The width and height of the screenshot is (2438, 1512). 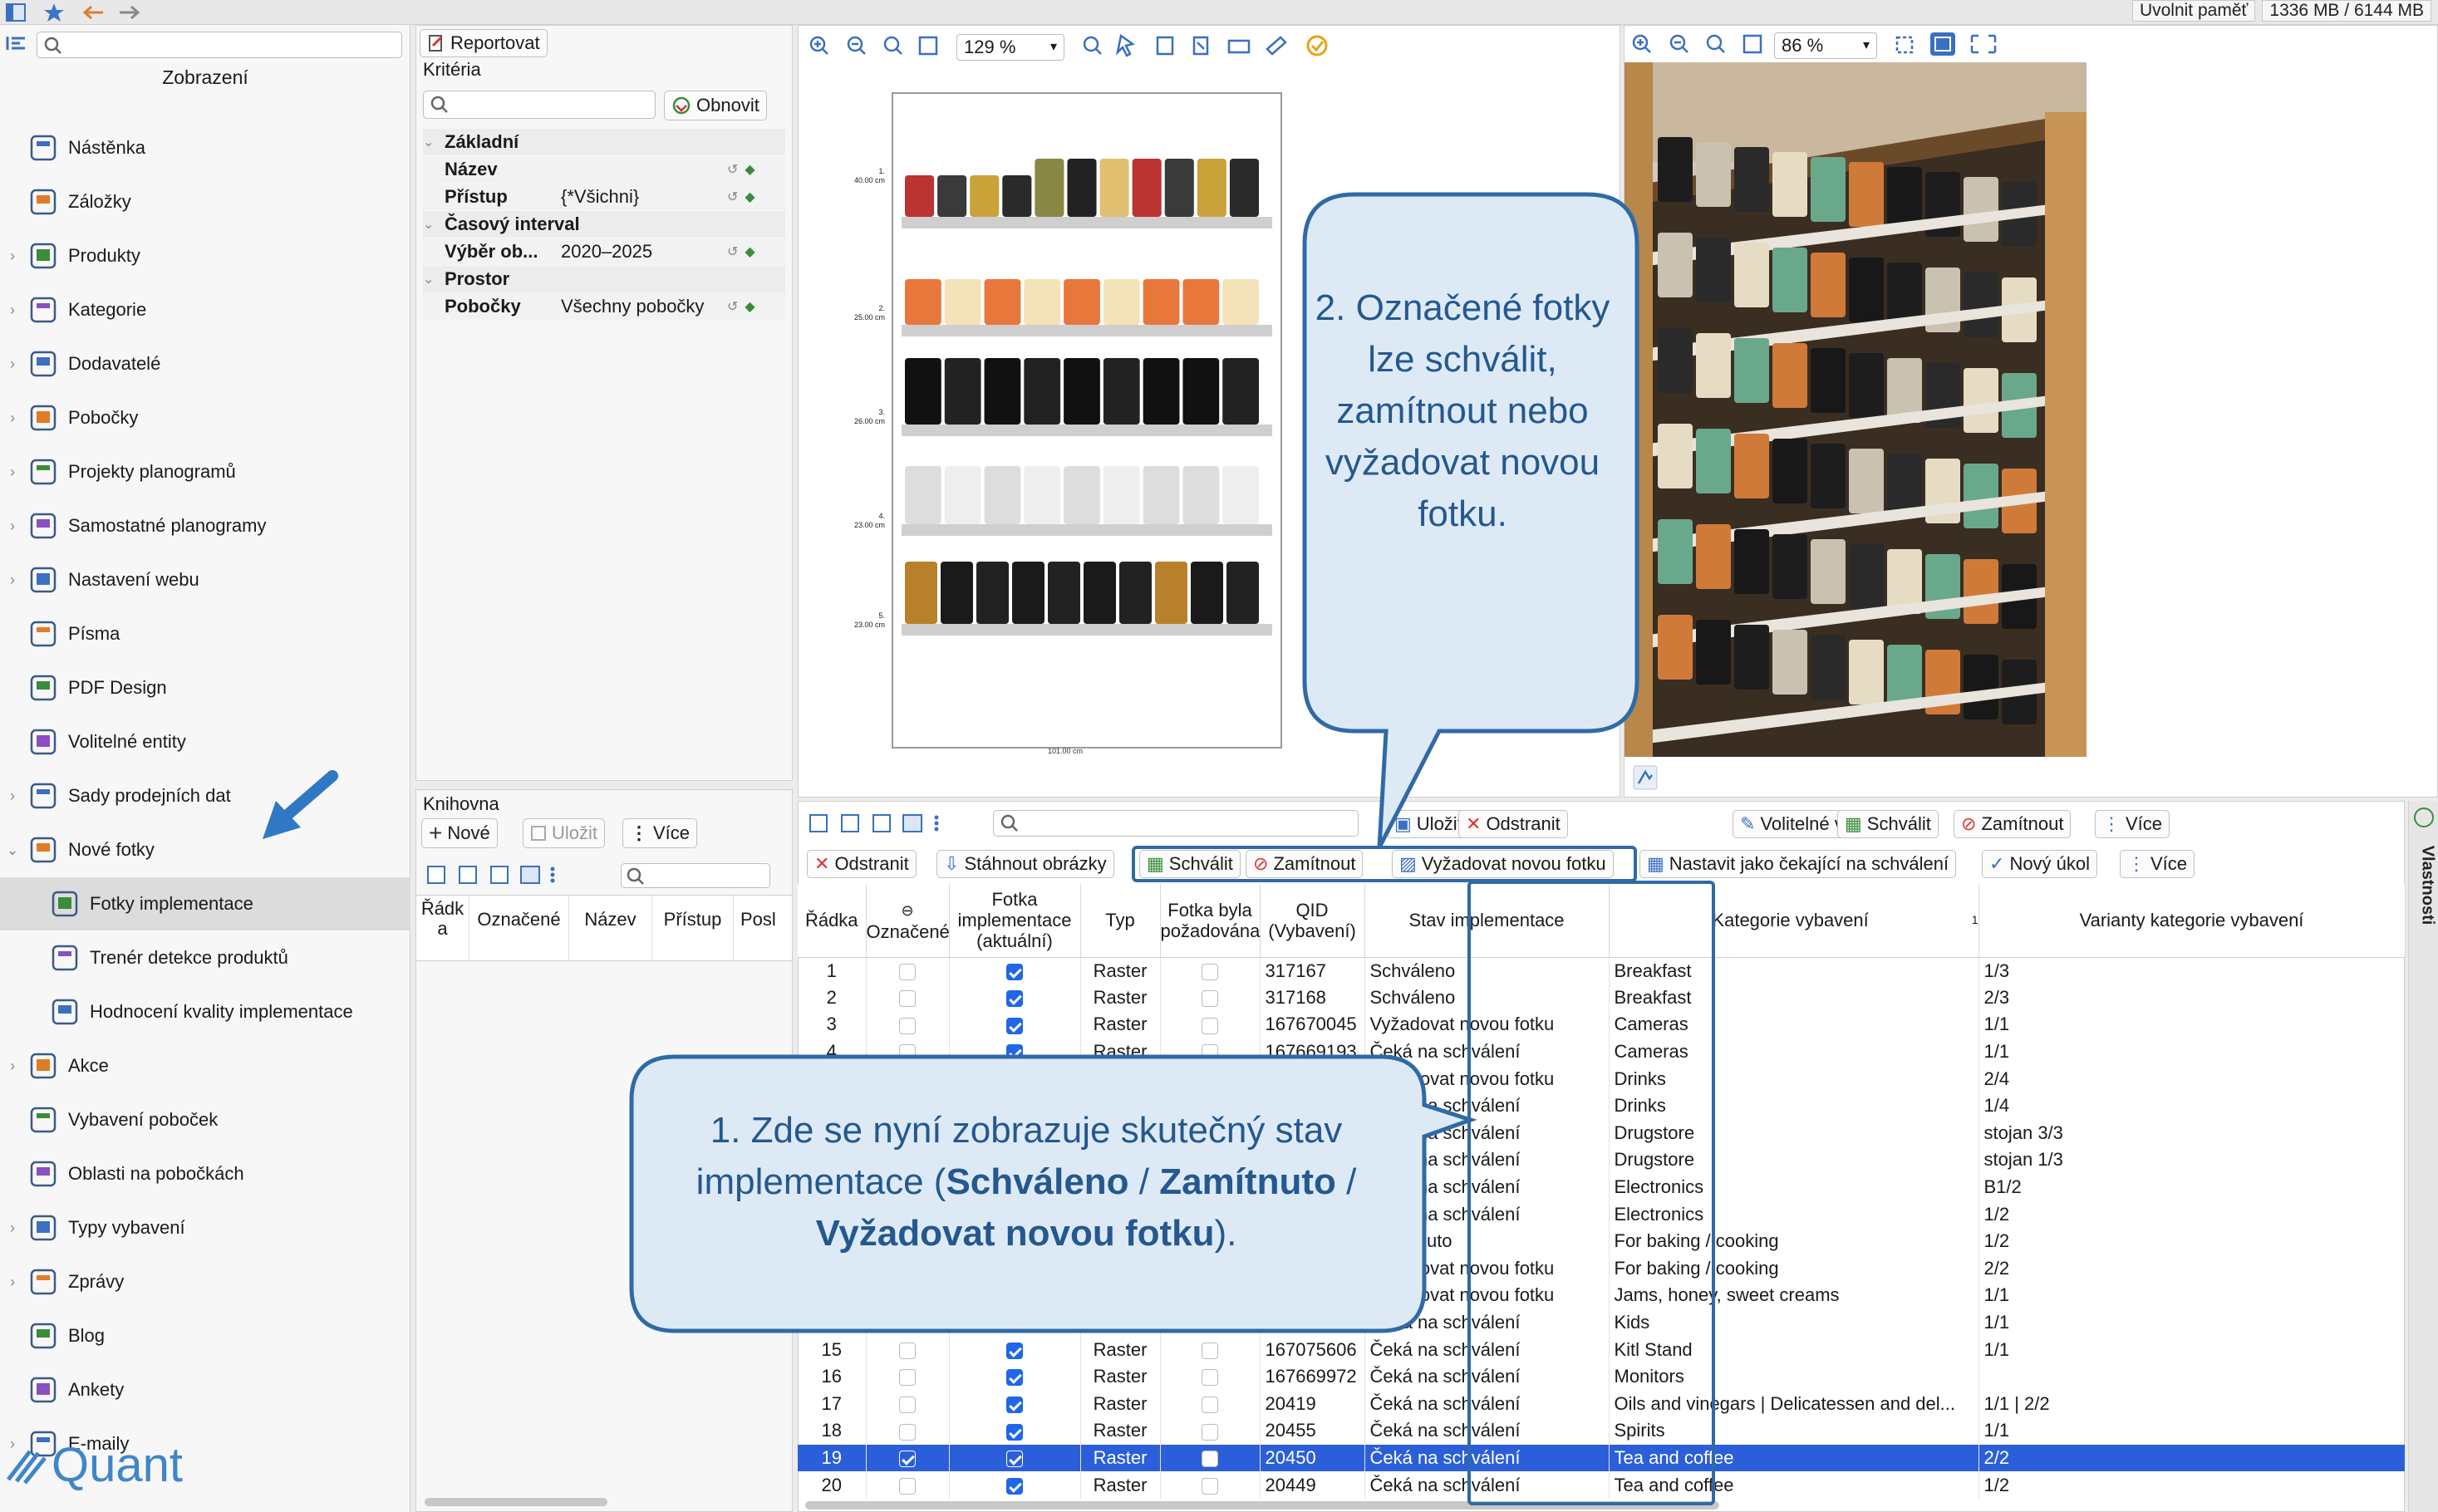 I want to click on nav-item: ⌄ Nové fotky, so click(x=205, y=849).